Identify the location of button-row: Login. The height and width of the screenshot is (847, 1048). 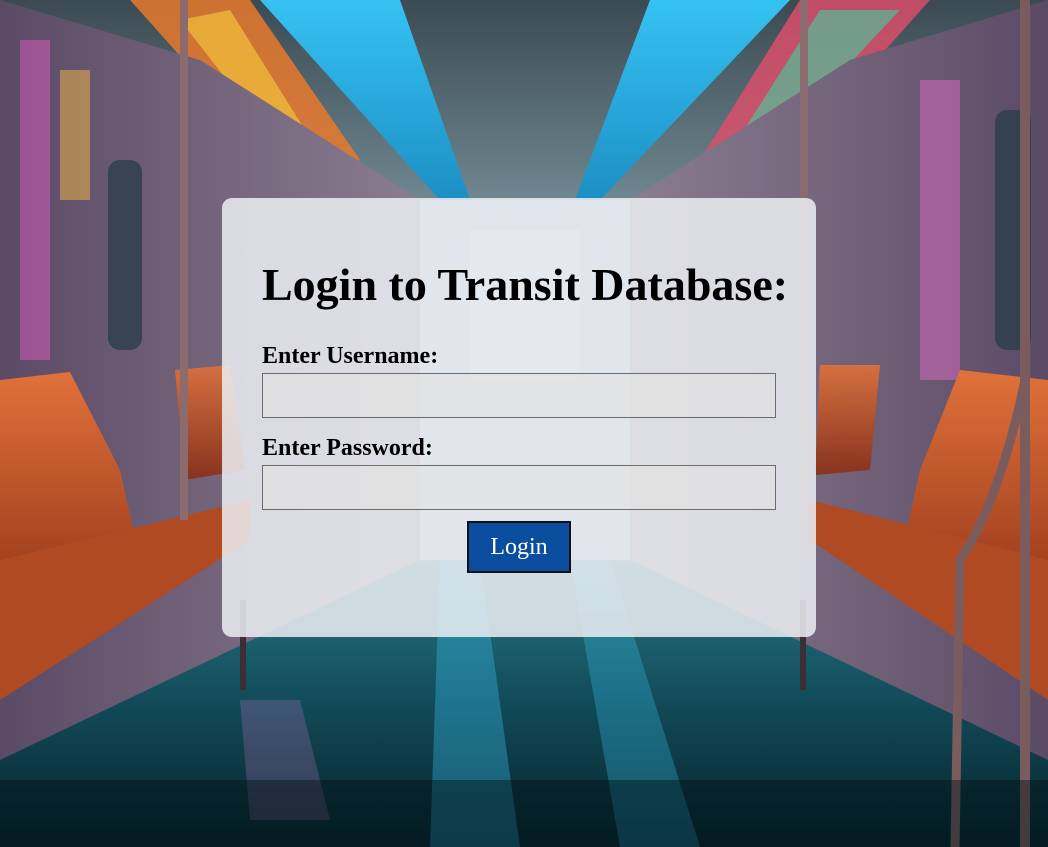
(519, 547).